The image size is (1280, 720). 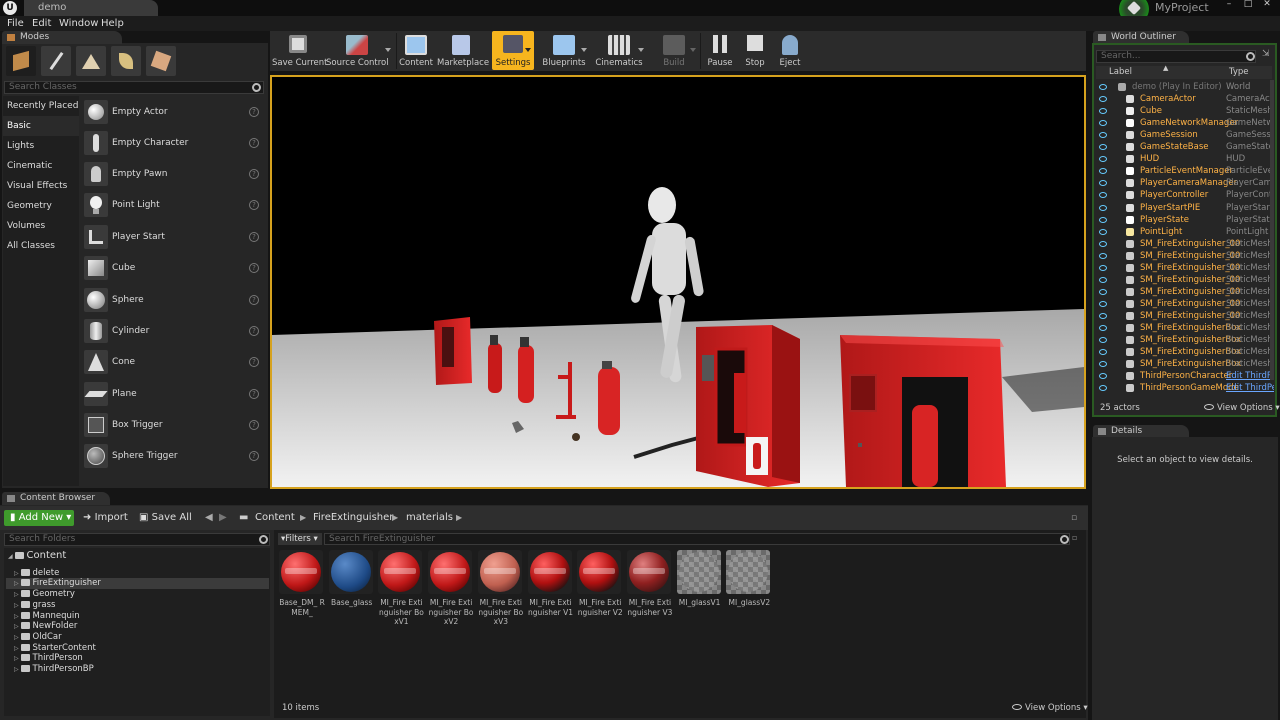 What do you see at coordinates (173, 237) in the screenshot?
I see `class-item-player-start: Player Start?` at bounding box center [173, 237].